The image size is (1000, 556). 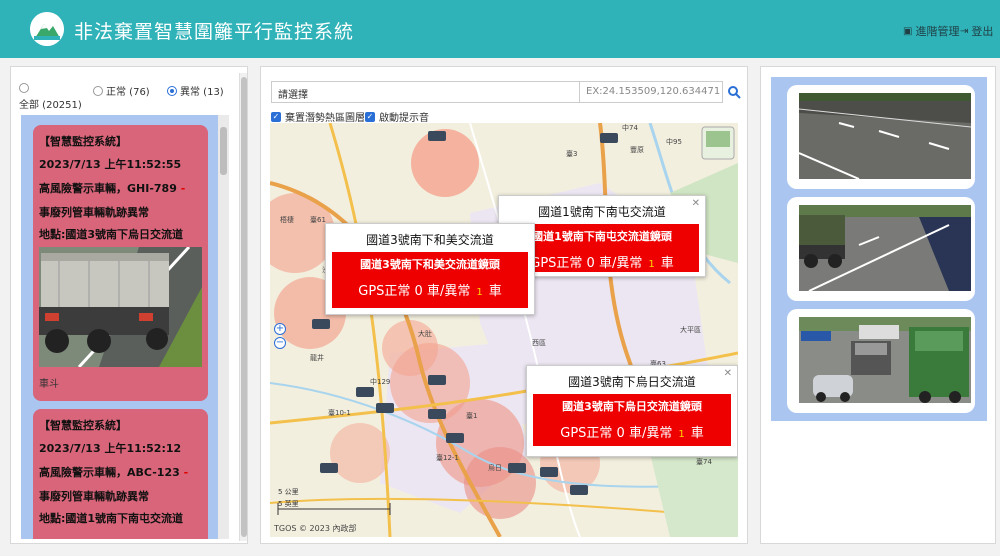 I want to click on broken-image-alt: 車斗, so click(x=49, y=384).